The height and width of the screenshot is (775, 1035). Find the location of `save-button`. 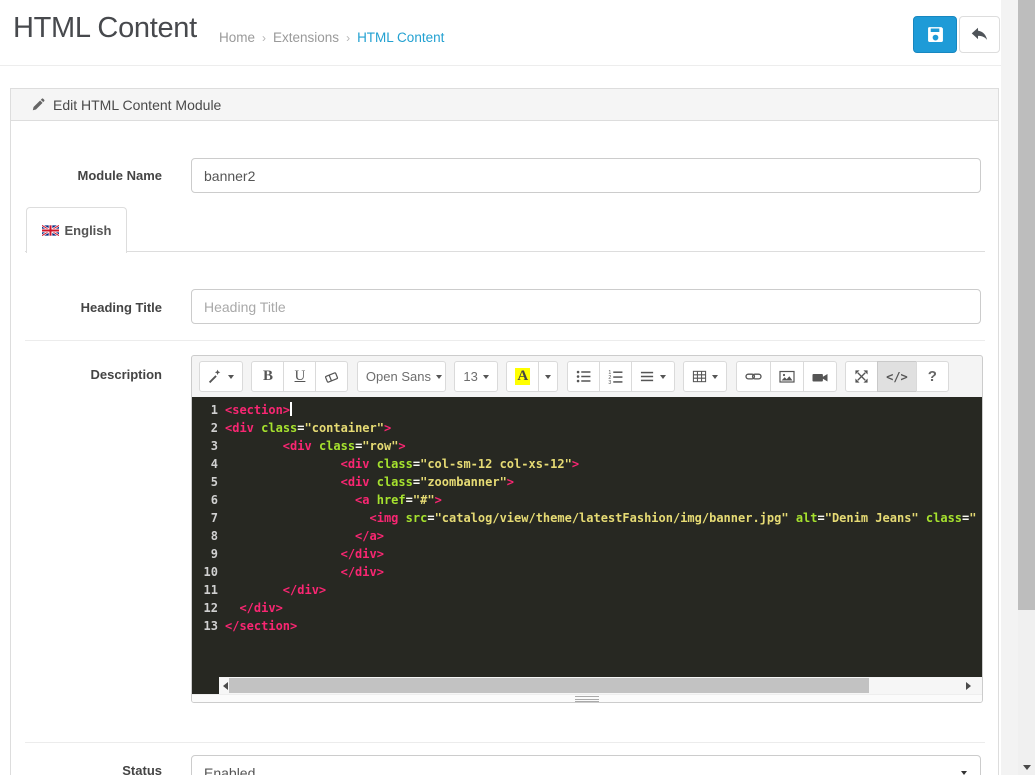

save-button is located at coordinates (935, 34).